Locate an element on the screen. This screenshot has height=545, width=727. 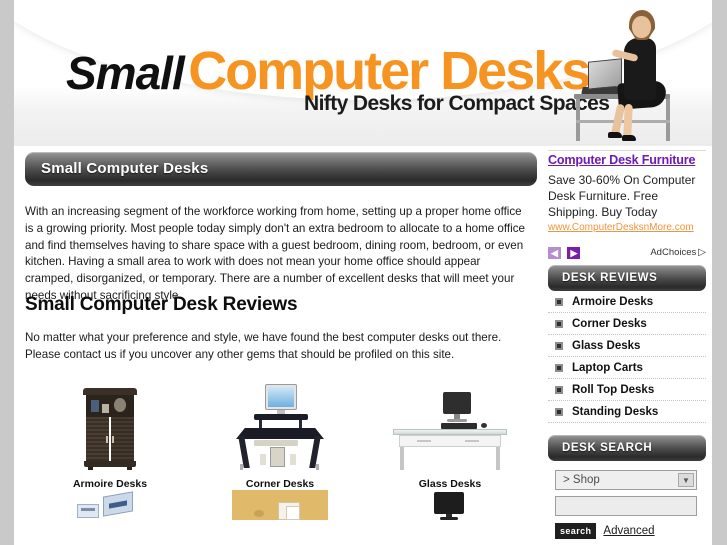
adchoices-triangle-icon: ▷ is located at coordinates (702, 252).